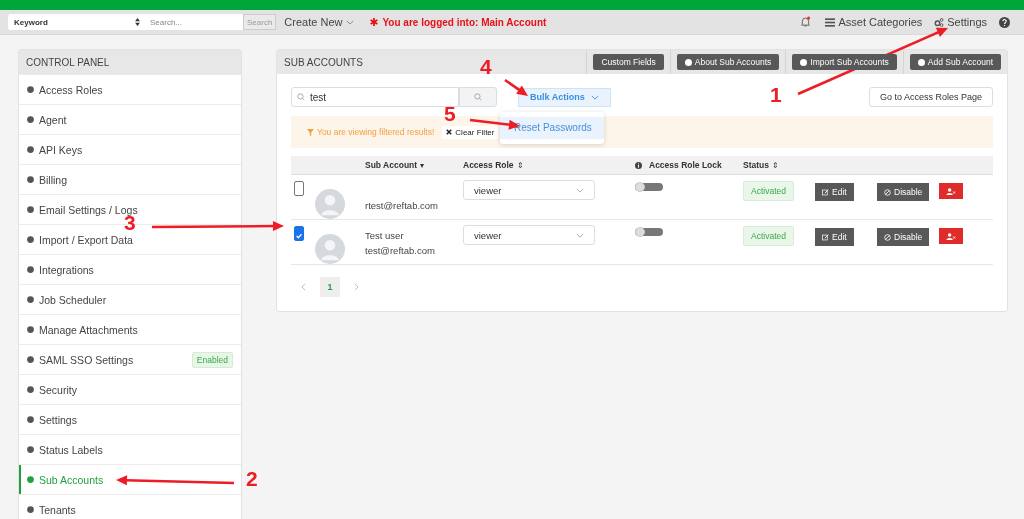 Image resolution: width=1024 pixels, height=519 pixels. Describe the element at coordinates (449, 132) in the screenshot. I see `close-icon` at that location.